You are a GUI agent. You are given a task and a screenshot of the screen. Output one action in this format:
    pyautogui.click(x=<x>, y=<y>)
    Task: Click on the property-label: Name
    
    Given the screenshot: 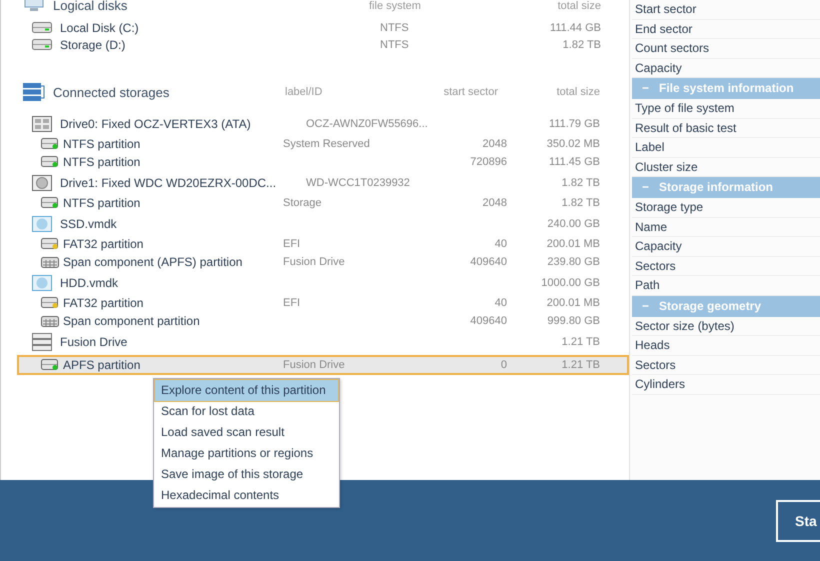 What is the action you would take?
    pyautogui.click(x=726, y=227)
    